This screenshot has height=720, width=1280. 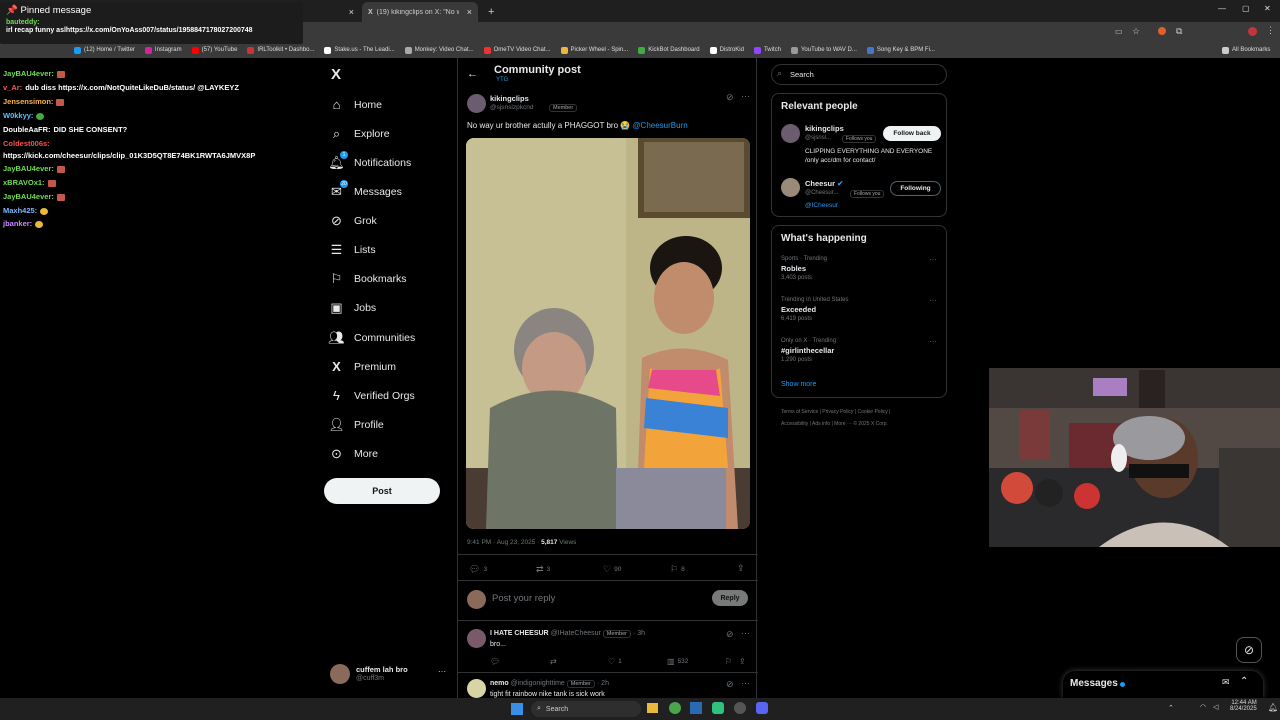 I want to click on post-author: kikingclips, so click(x=509, y=98).